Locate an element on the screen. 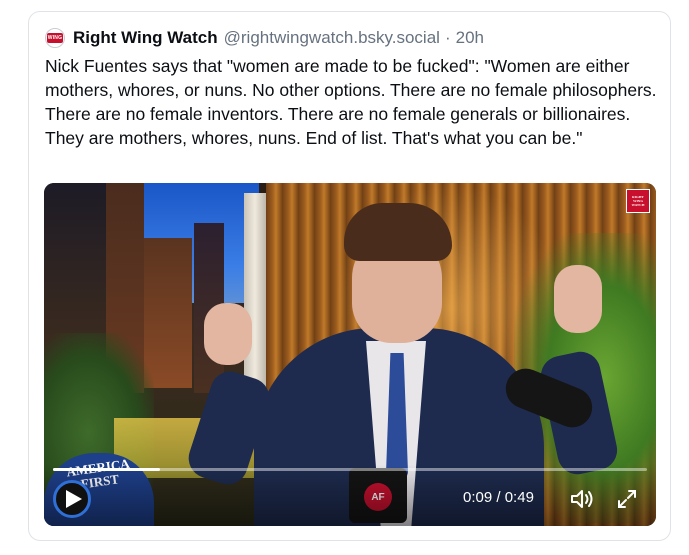 The image size is (689, 555). fullscreen-button is located at coordinates (627, 499).